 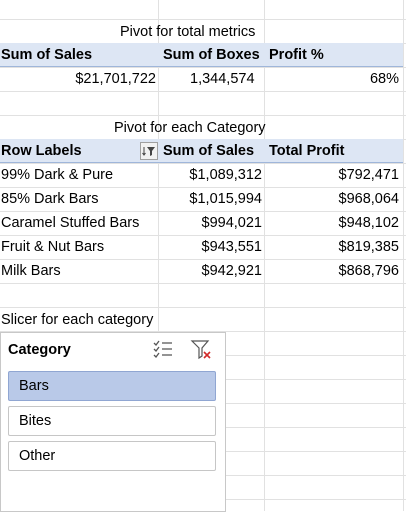 I want to click on category-pivot-header-sales: Sum of Sales, so click(x=208, y=151).